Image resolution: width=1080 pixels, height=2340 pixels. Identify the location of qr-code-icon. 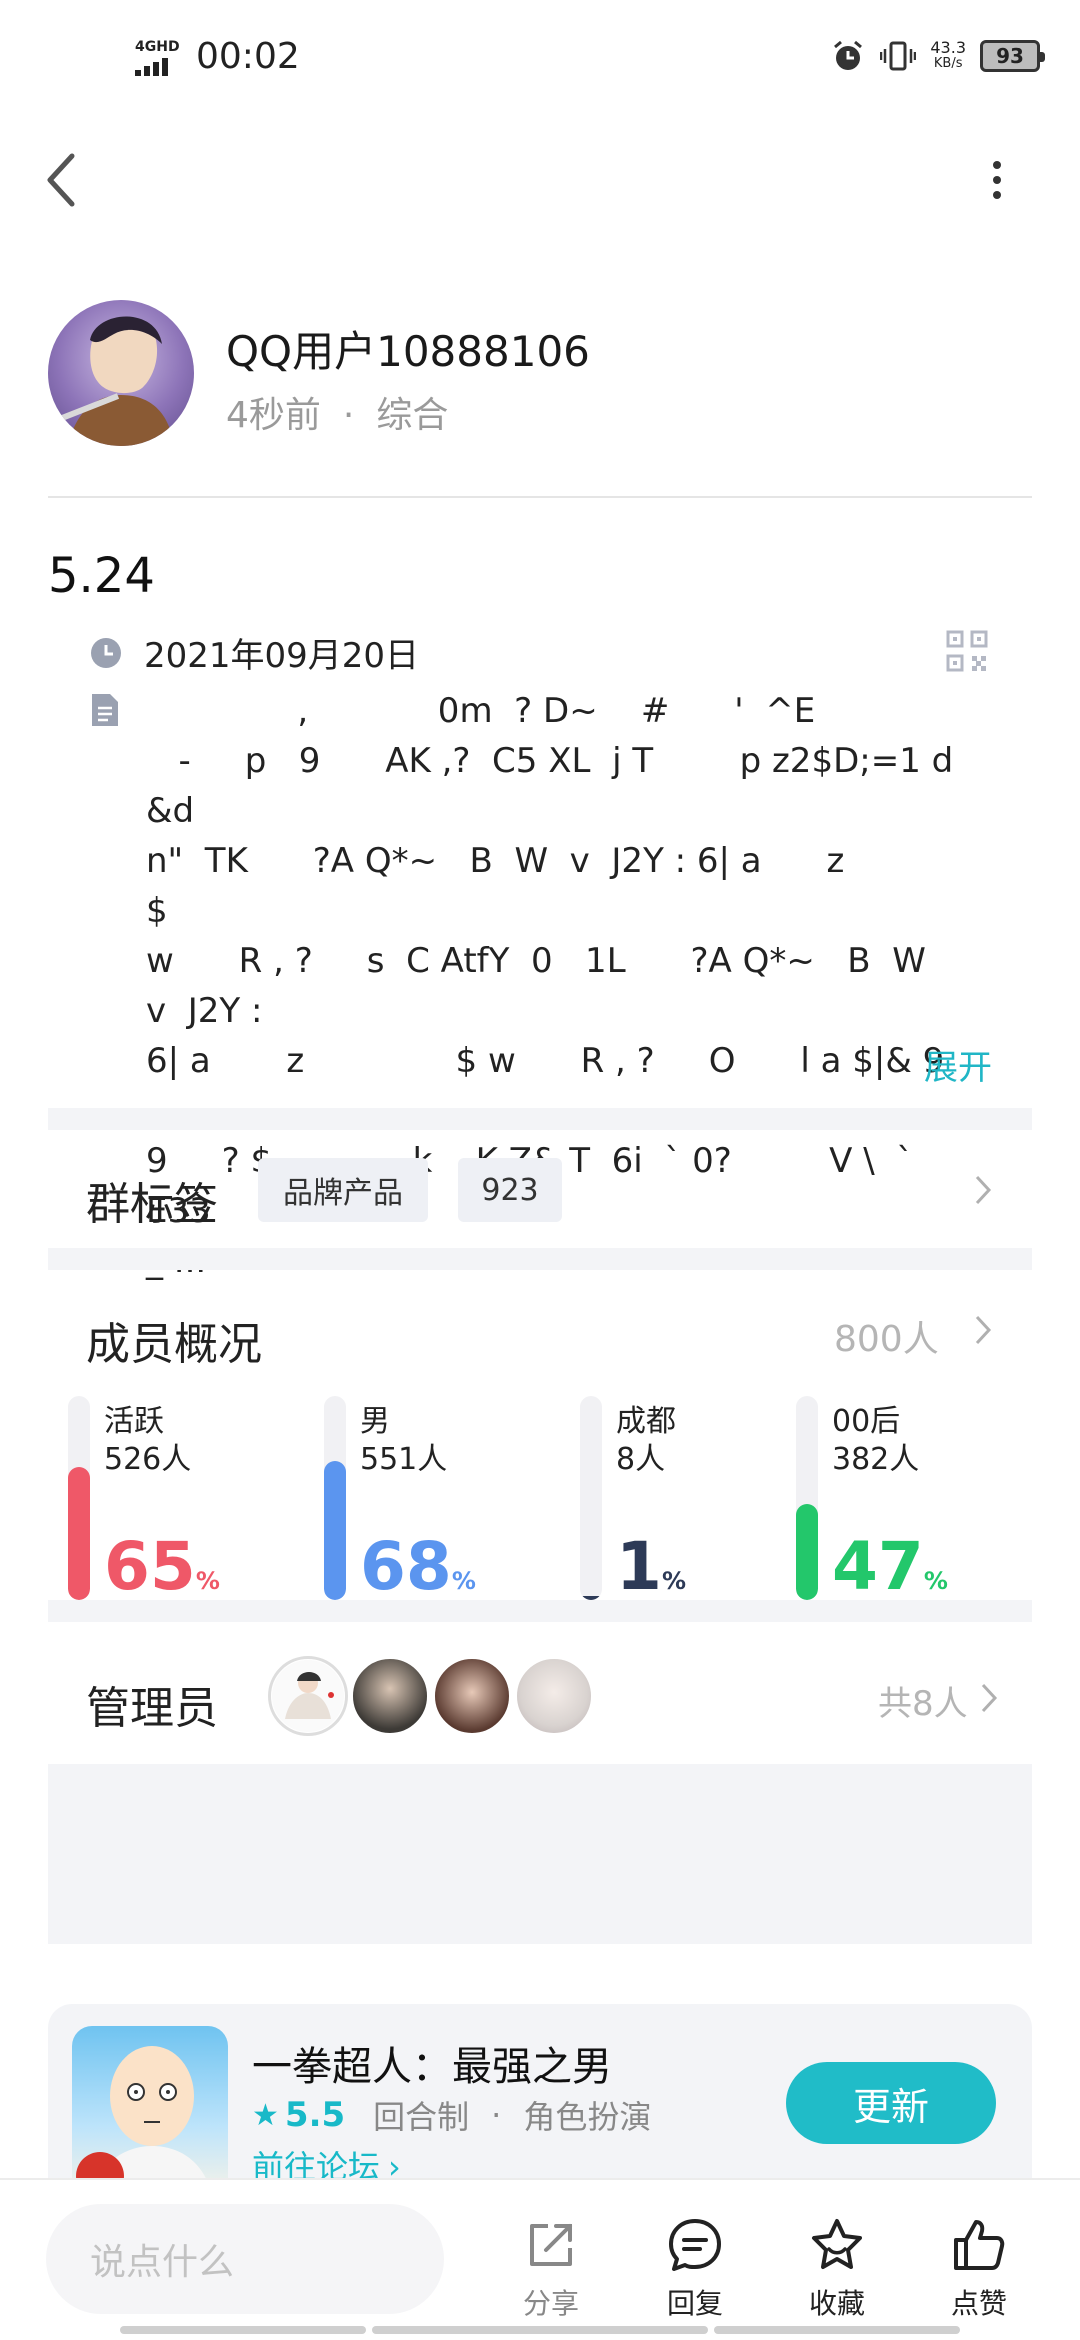
(967, 651).